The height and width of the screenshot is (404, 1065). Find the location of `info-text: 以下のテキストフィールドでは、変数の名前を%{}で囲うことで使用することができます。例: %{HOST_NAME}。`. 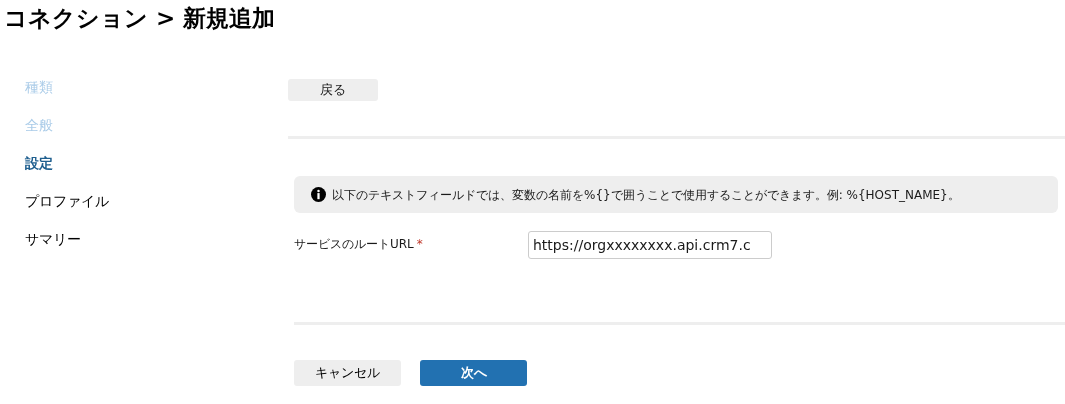

info-text: 以下のテキストフィールドでは、変数の名前を%{}で囲うことで使用することができます。例: %{HOST_NAME}。 is located at coordinates (646, 195).